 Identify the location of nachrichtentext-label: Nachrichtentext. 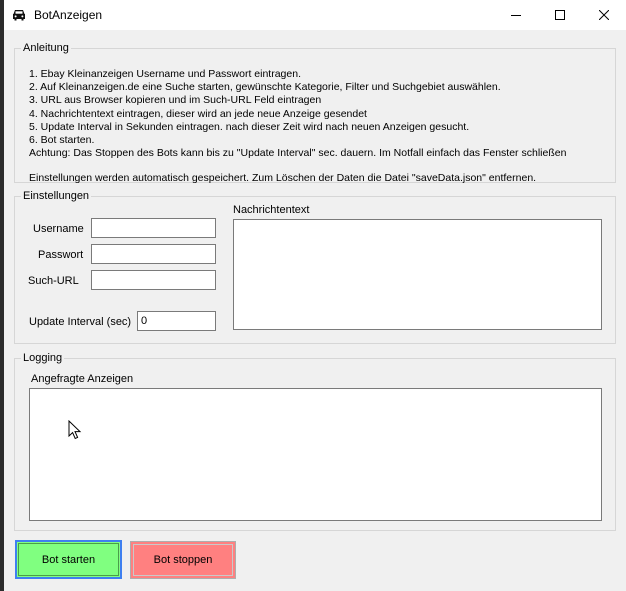
(271, 210).